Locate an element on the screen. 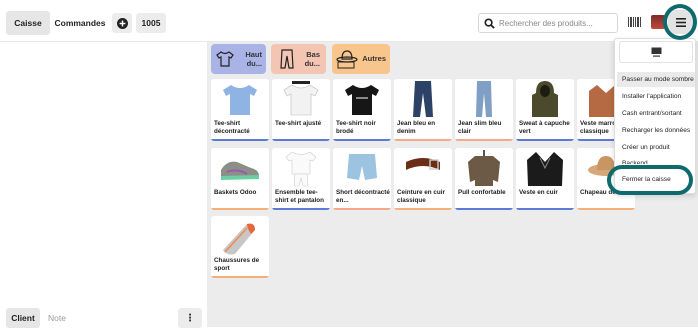 This screenshot has height=328, width=698. hamburger-icon is located at coordinates (681, 22).